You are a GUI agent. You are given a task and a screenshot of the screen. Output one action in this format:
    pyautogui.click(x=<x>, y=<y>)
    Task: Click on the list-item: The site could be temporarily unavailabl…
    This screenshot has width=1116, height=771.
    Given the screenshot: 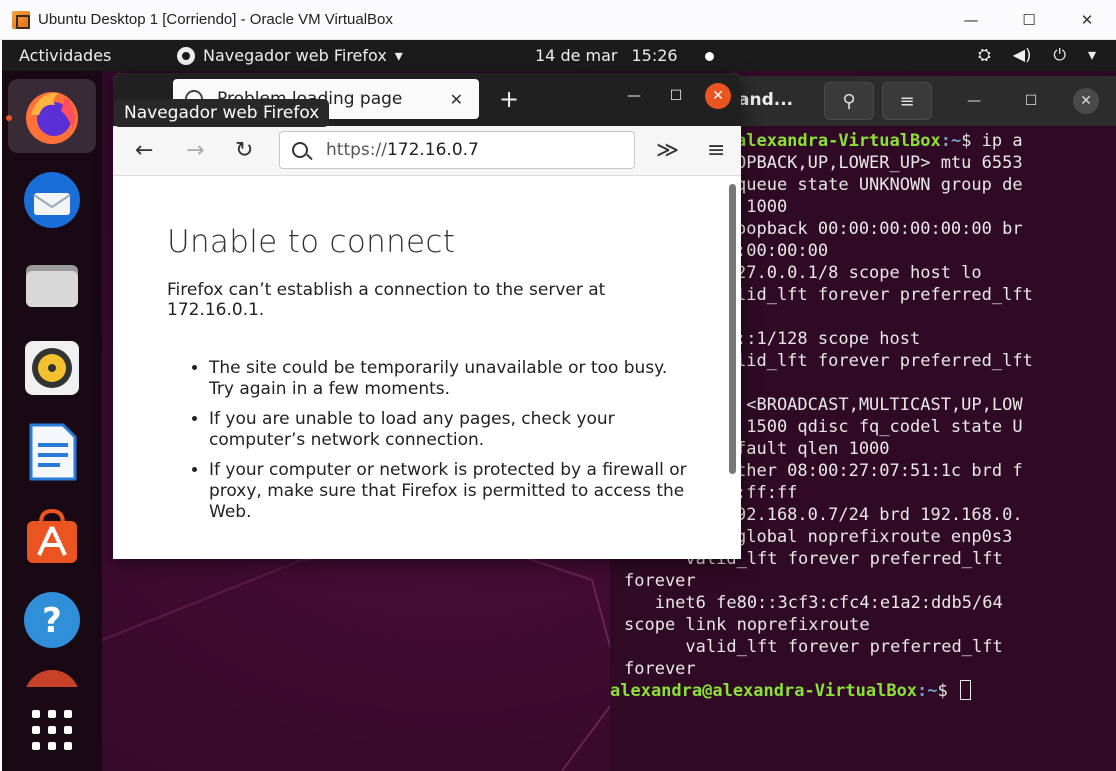 What is the action you would take?
    pyautogui.click(x=449, y=379)
    